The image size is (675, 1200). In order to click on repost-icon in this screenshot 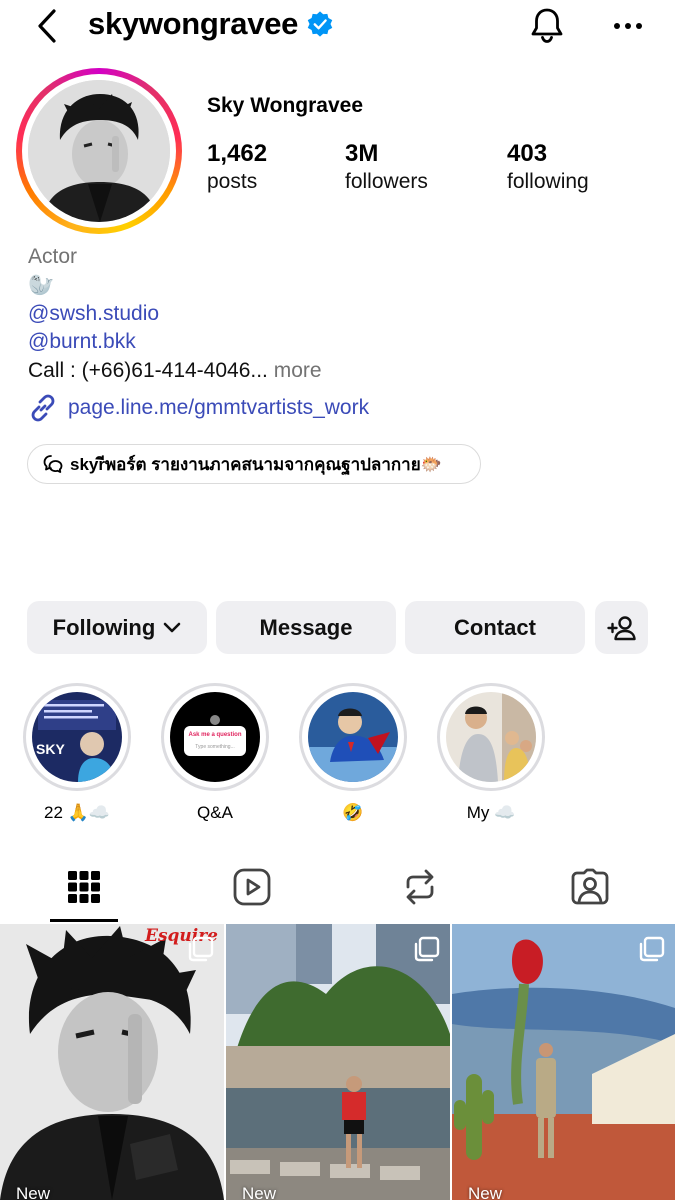, I will do `click(420, 887)`.